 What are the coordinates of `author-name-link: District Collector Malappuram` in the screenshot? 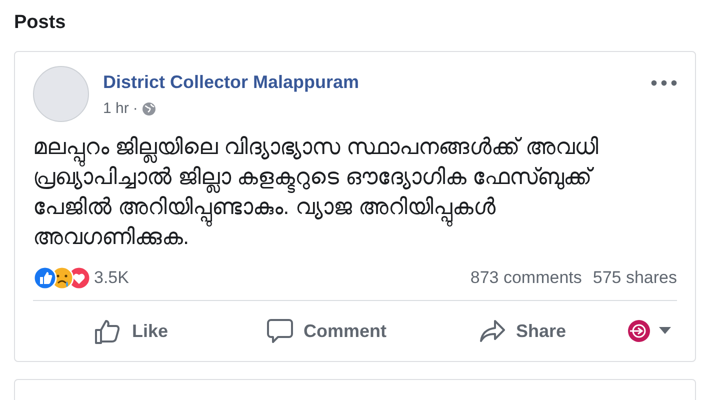 It's located at (370, 82).